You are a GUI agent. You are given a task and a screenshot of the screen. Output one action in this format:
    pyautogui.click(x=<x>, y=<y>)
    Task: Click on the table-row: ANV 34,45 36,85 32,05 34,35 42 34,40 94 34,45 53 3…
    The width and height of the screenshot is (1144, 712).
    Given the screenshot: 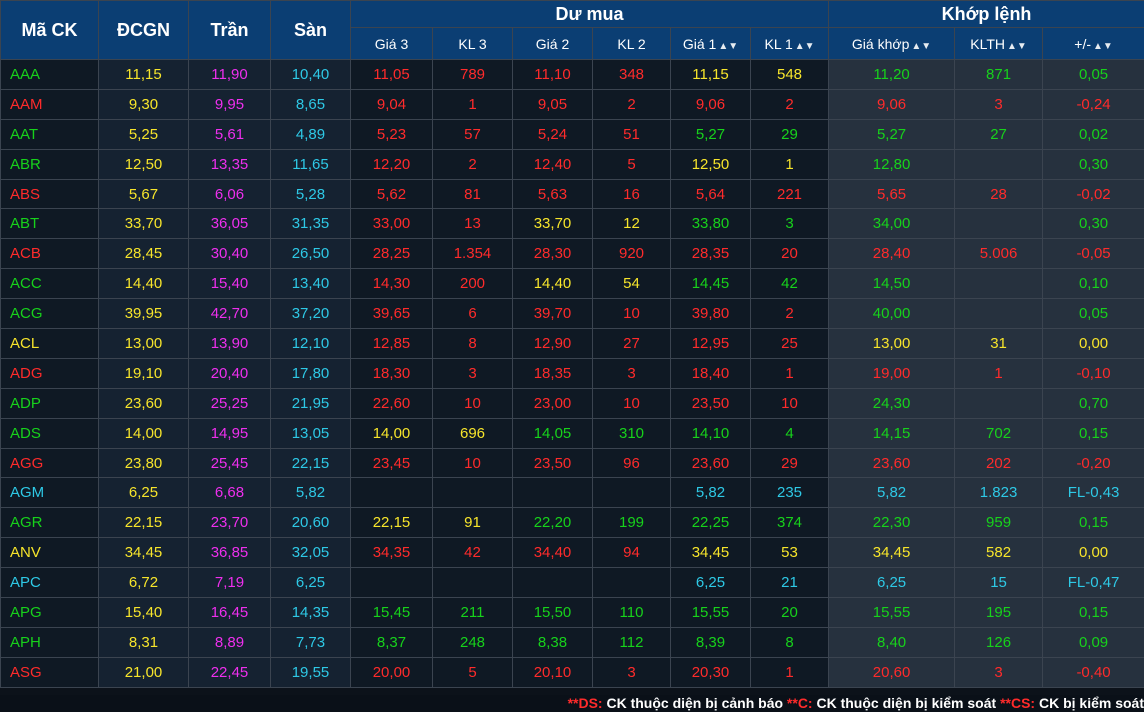 What is the action you would take?
    pyautogui.click(x=572, y=553)
    